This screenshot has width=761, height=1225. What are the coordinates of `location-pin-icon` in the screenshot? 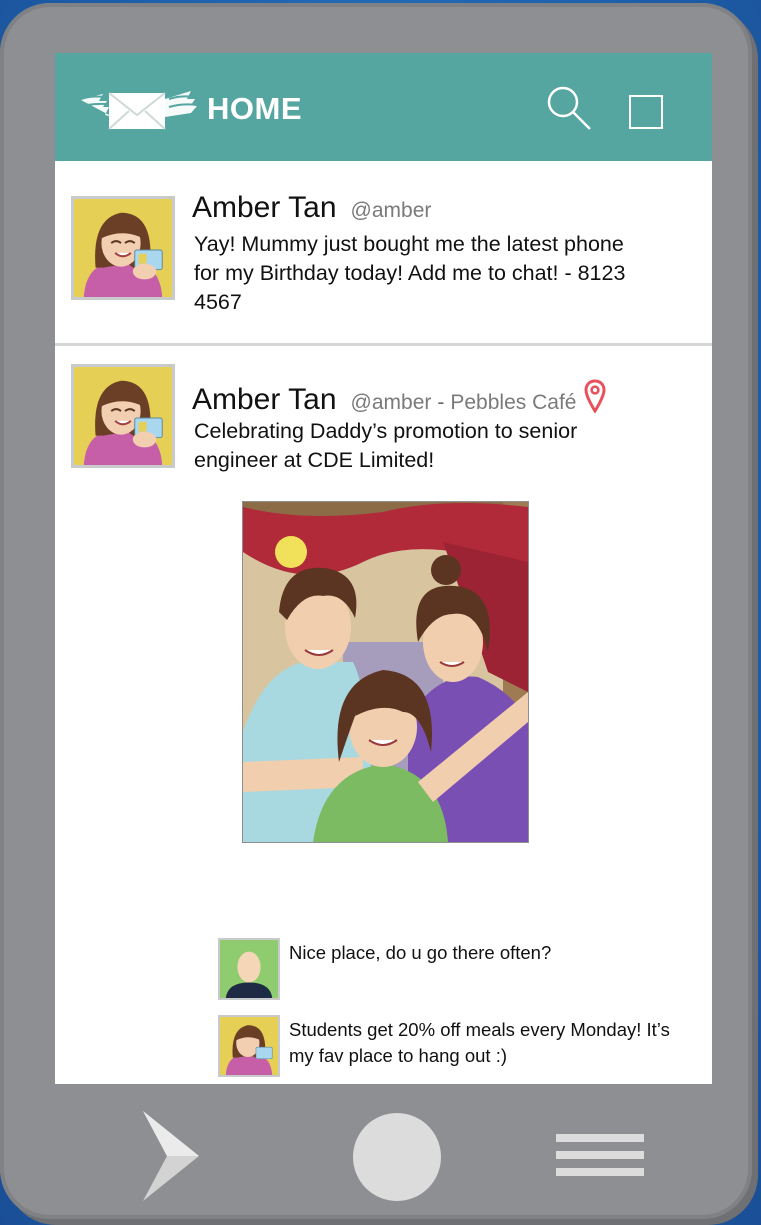 It's located at (595, 396).